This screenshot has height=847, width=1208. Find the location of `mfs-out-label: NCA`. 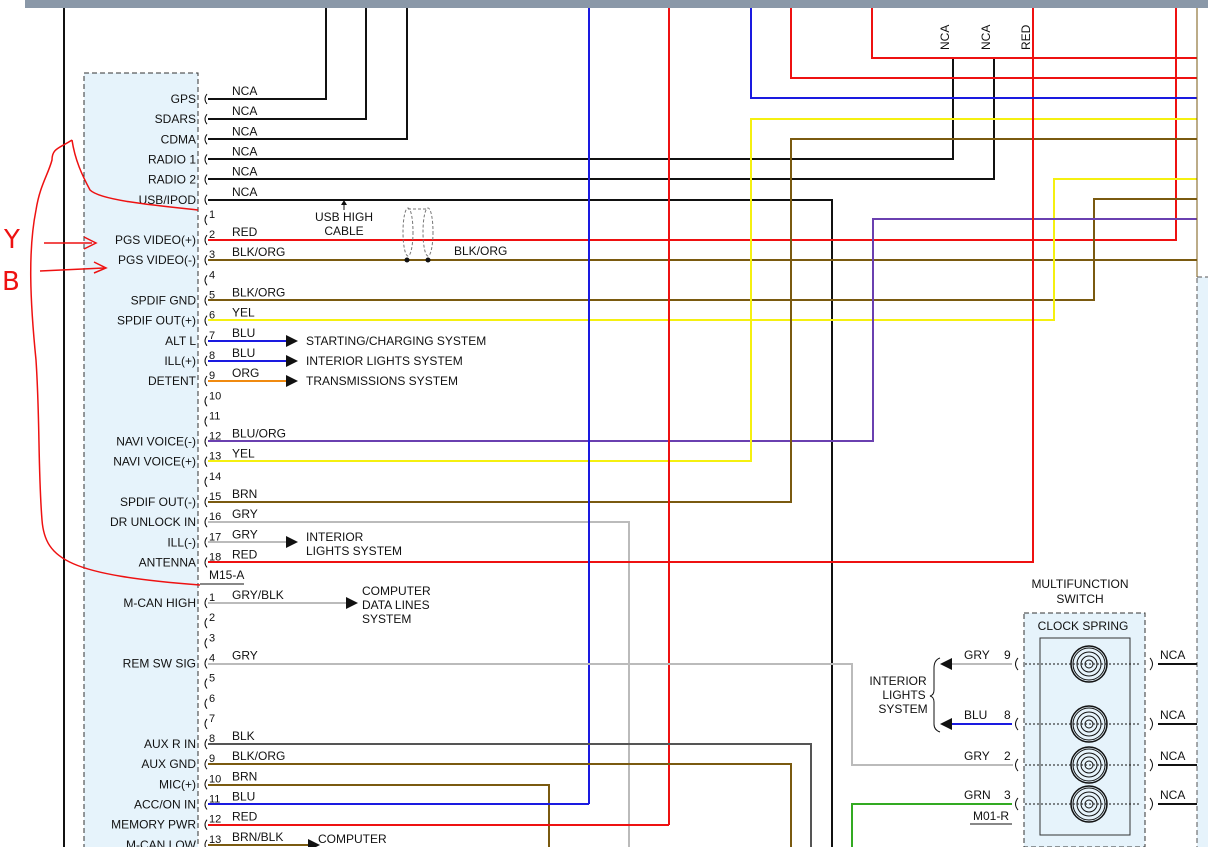

mfs-out-label: NCA is located at coordinates (1172, 655).